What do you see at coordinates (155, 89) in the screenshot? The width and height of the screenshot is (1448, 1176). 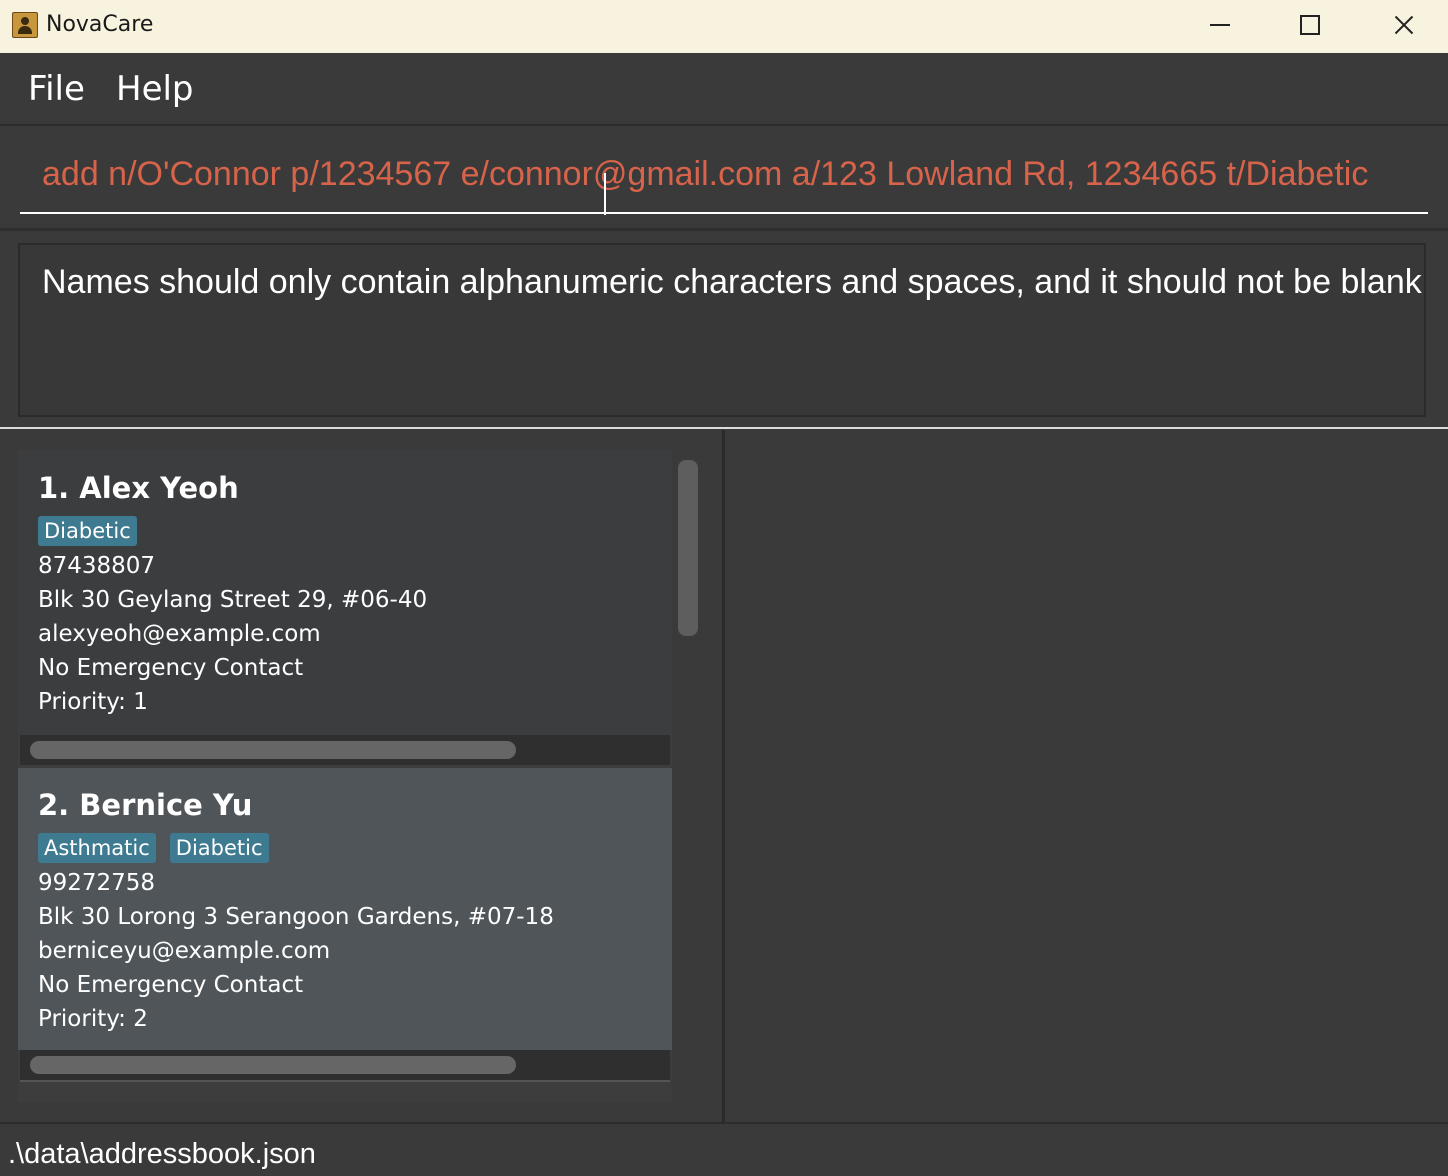 I see `menu-help: Help` at bounding box center [155, 89].